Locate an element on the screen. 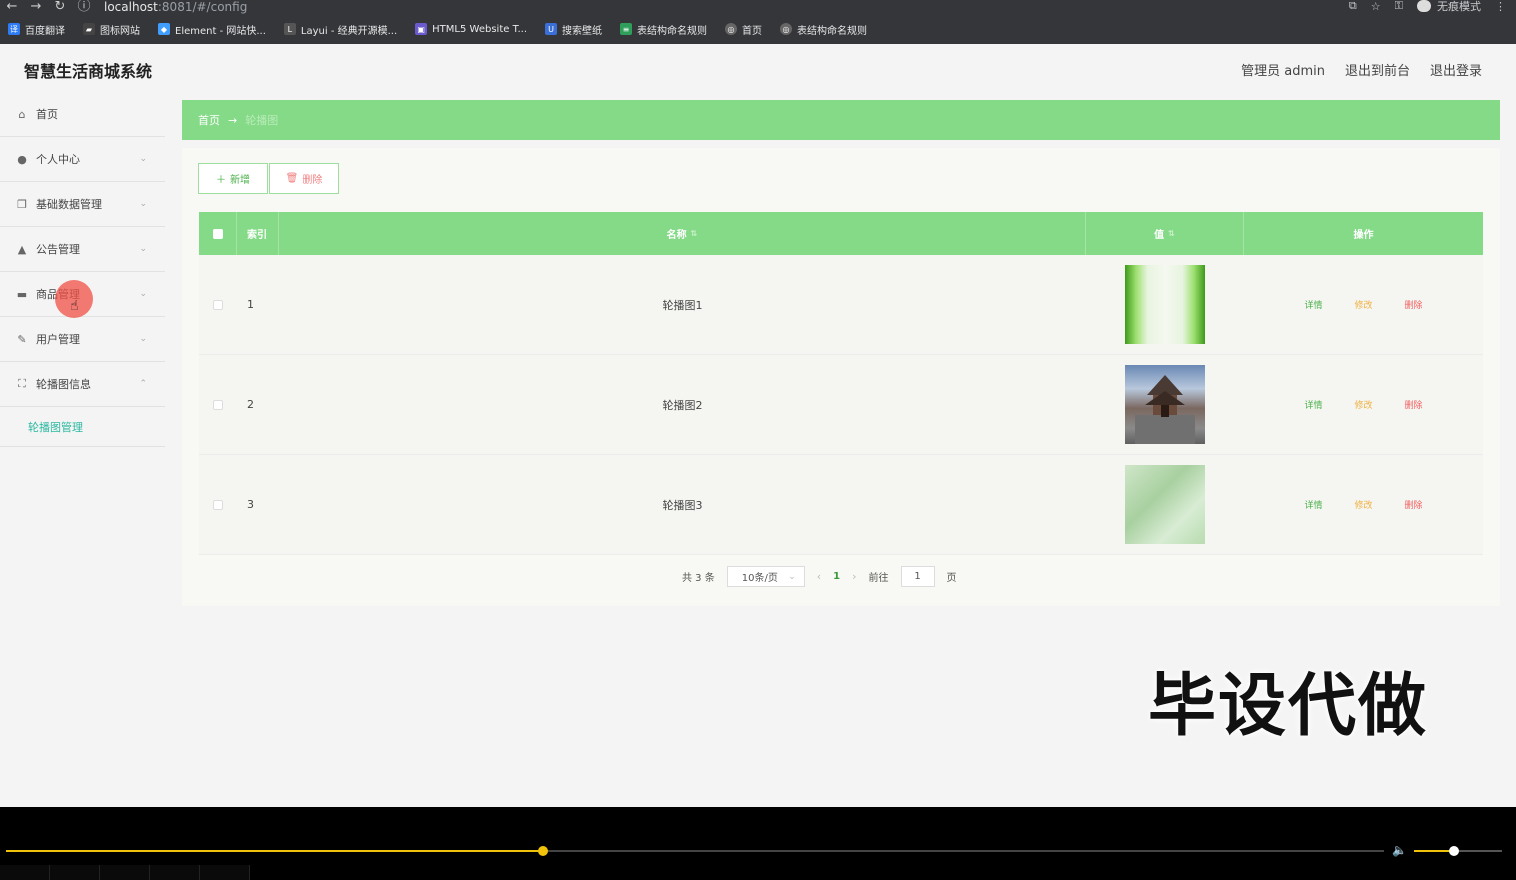 The height and width of the screenshot is (880, 1516). hand-cursor-icon: ☝ is located at coordinates (74, 306).